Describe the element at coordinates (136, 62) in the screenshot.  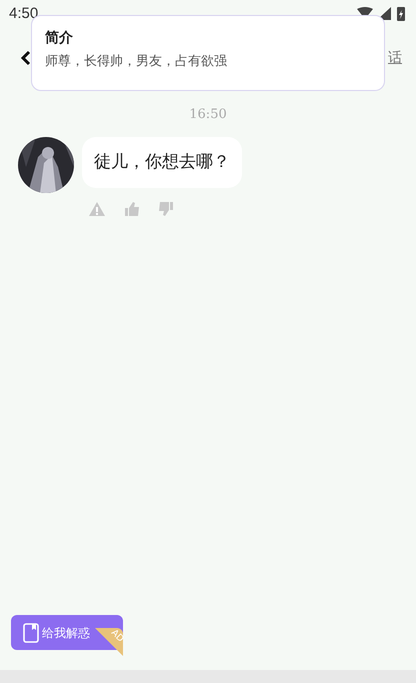
I see `intro-text: 师尊，长得帅，男友，占有欲强` at that location.